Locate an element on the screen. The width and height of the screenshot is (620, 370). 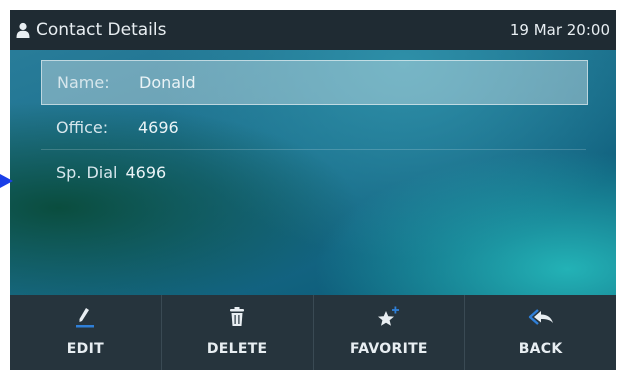
field-row-name: Name: Donald is located at coordinates (314, 82).